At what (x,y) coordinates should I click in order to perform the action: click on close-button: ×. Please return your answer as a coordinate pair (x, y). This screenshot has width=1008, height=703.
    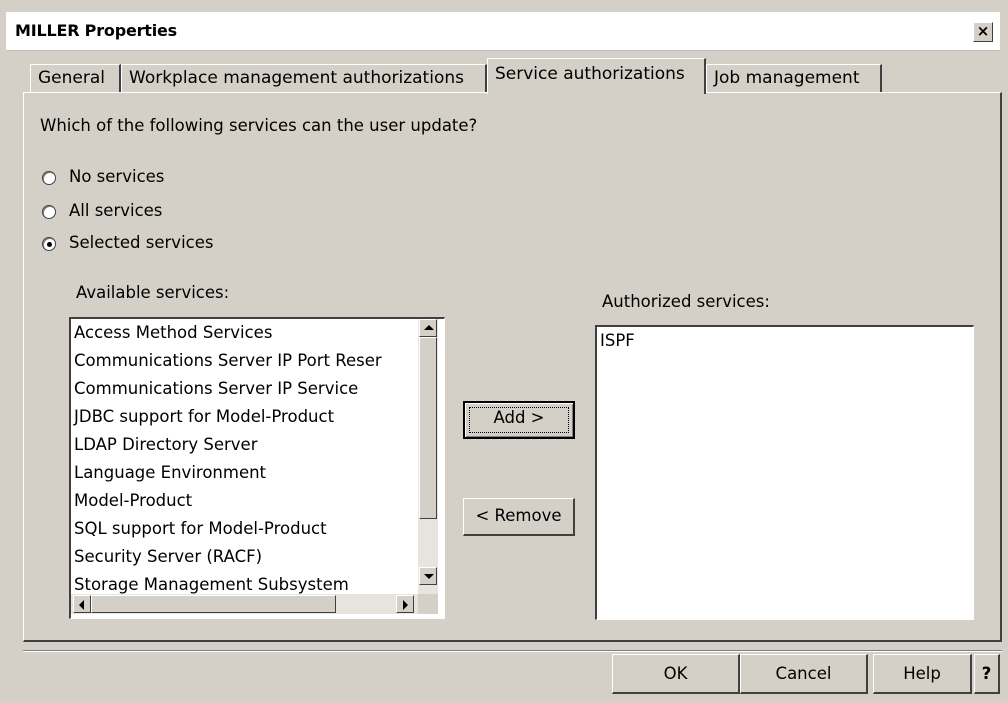
    Looking at the image, I should click on (983, 32).